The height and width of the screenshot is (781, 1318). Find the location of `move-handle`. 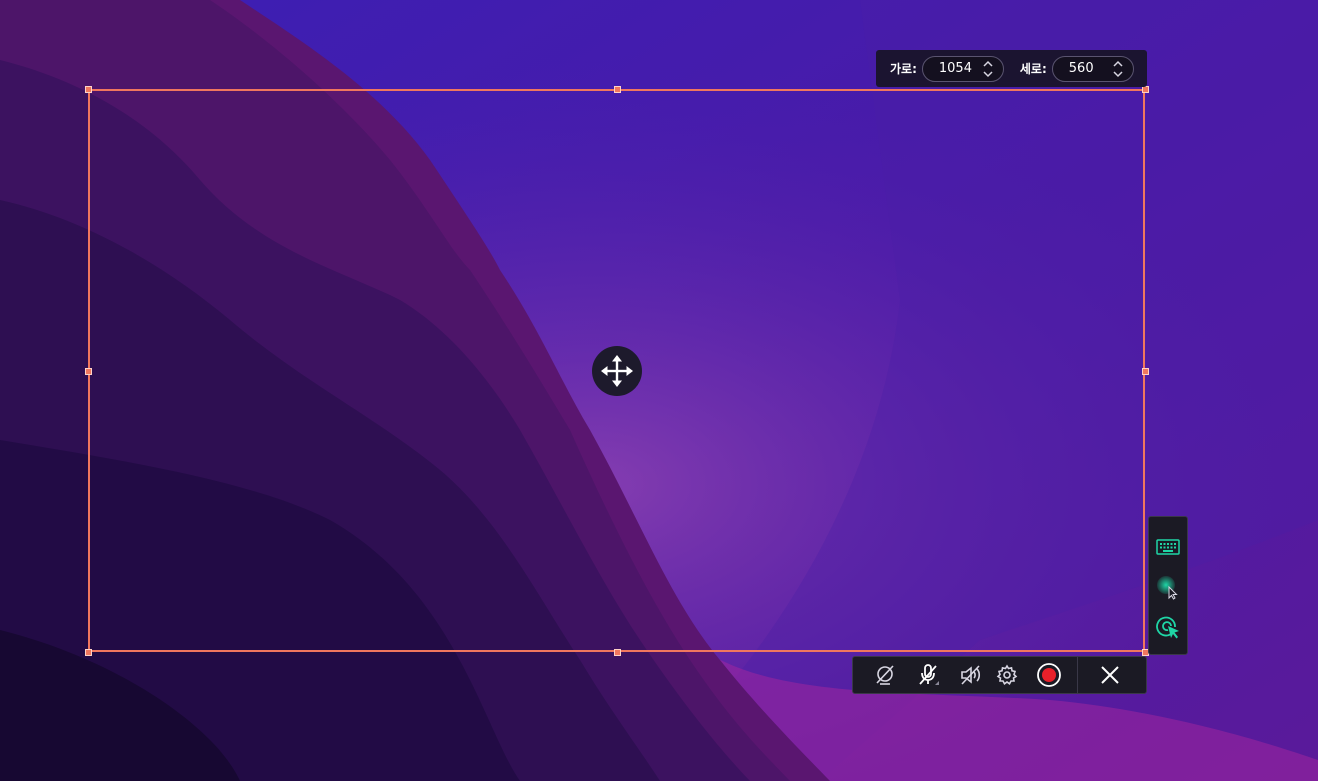

move-handle is located at coordinates (617, 371).